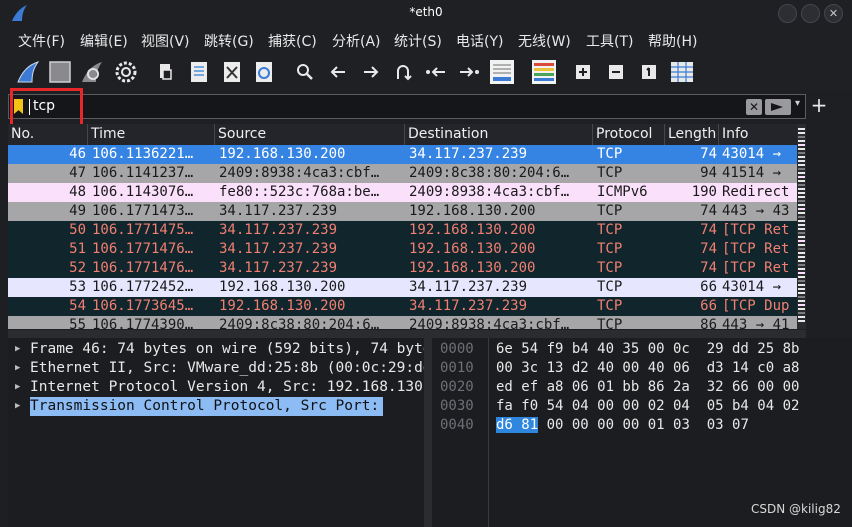  Describe the element at coordinates (407, 106) in the screenshot. I see `display-filter-bar: tcp ✕ ▾` at that location.